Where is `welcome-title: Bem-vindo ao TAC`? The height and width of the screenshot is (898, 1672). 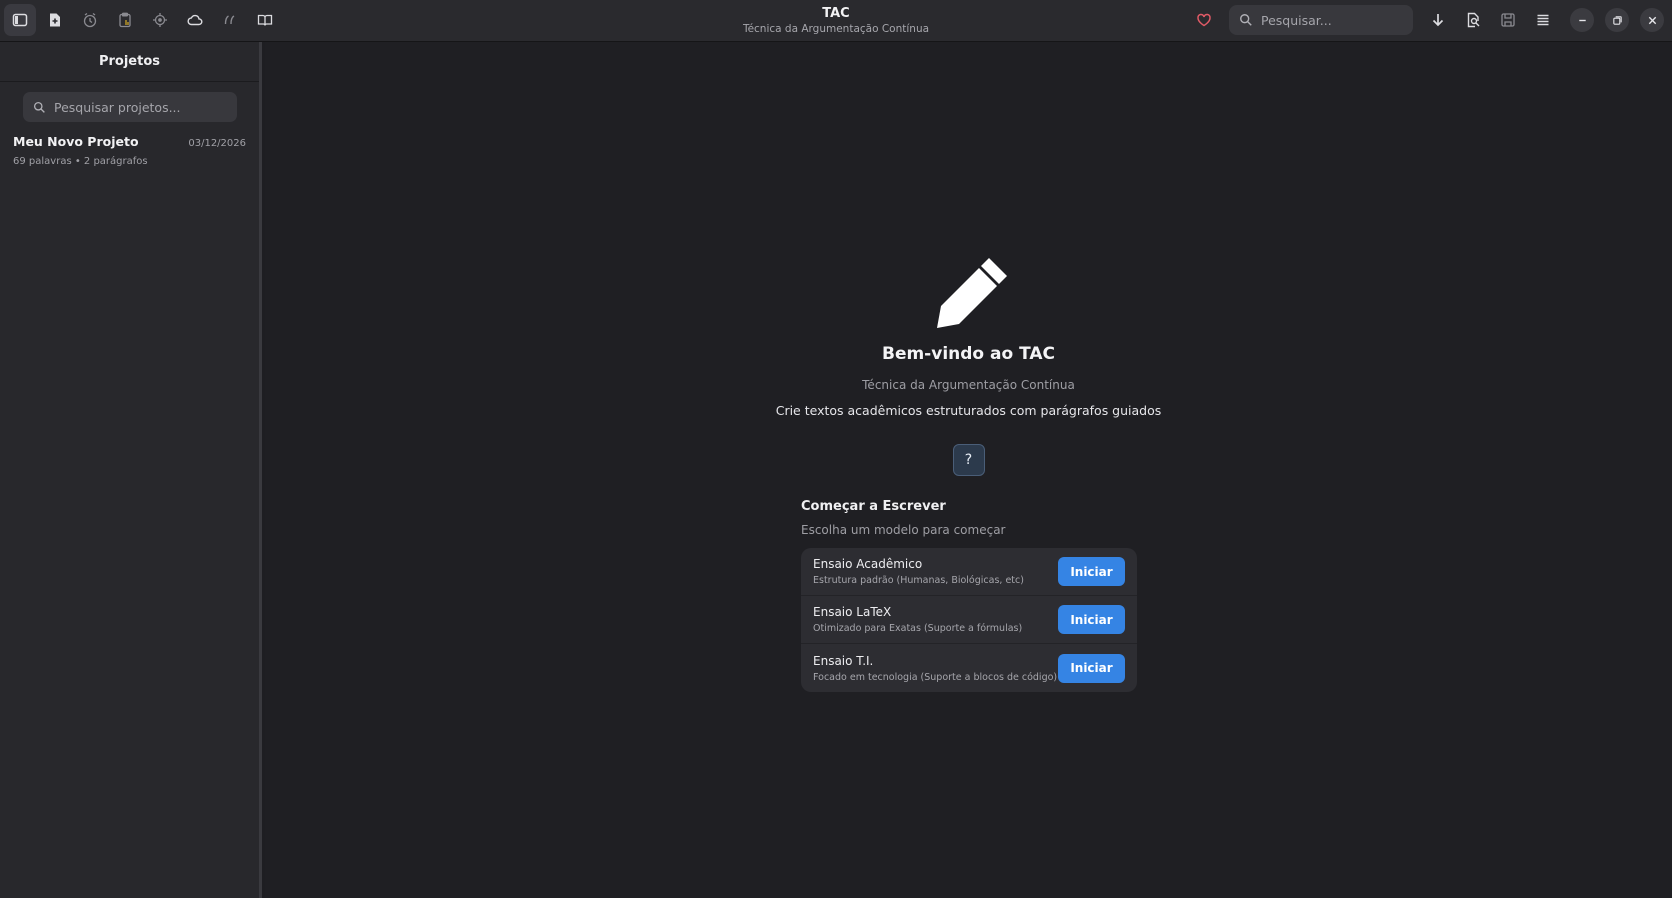 welcome-title: Bem-vindo ao TAC is located at coordinates (968, 354).